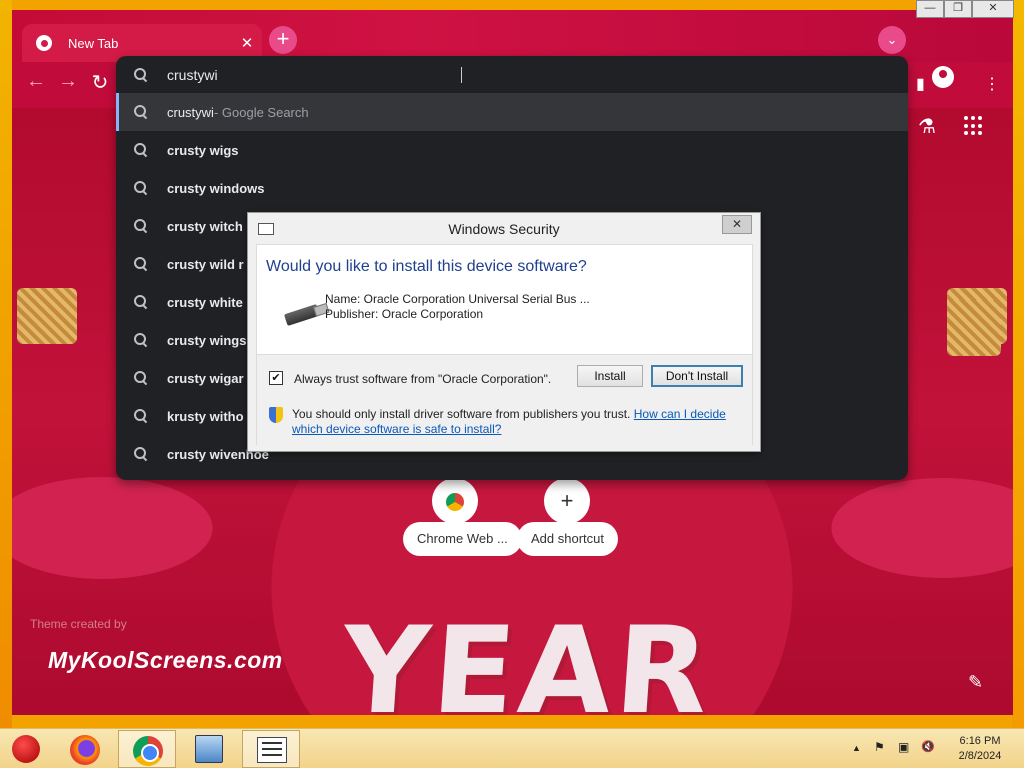 The image size is (1024, 768). What do you see at coordinates (78, 624) in the screenshot?
I see `theme-credit: Theme created by` at bounding box center [78, 624].